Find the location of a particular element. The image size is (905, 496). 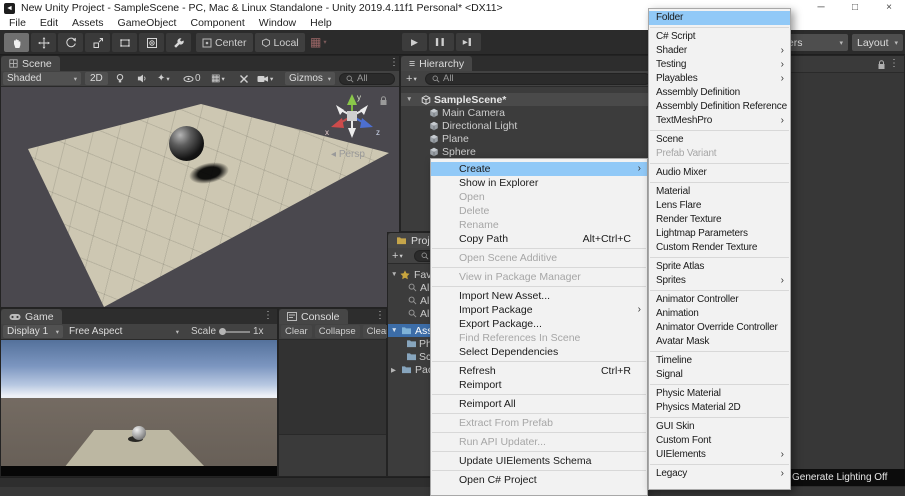

pivot-local-button: Local is located at coordinates (279, 42).